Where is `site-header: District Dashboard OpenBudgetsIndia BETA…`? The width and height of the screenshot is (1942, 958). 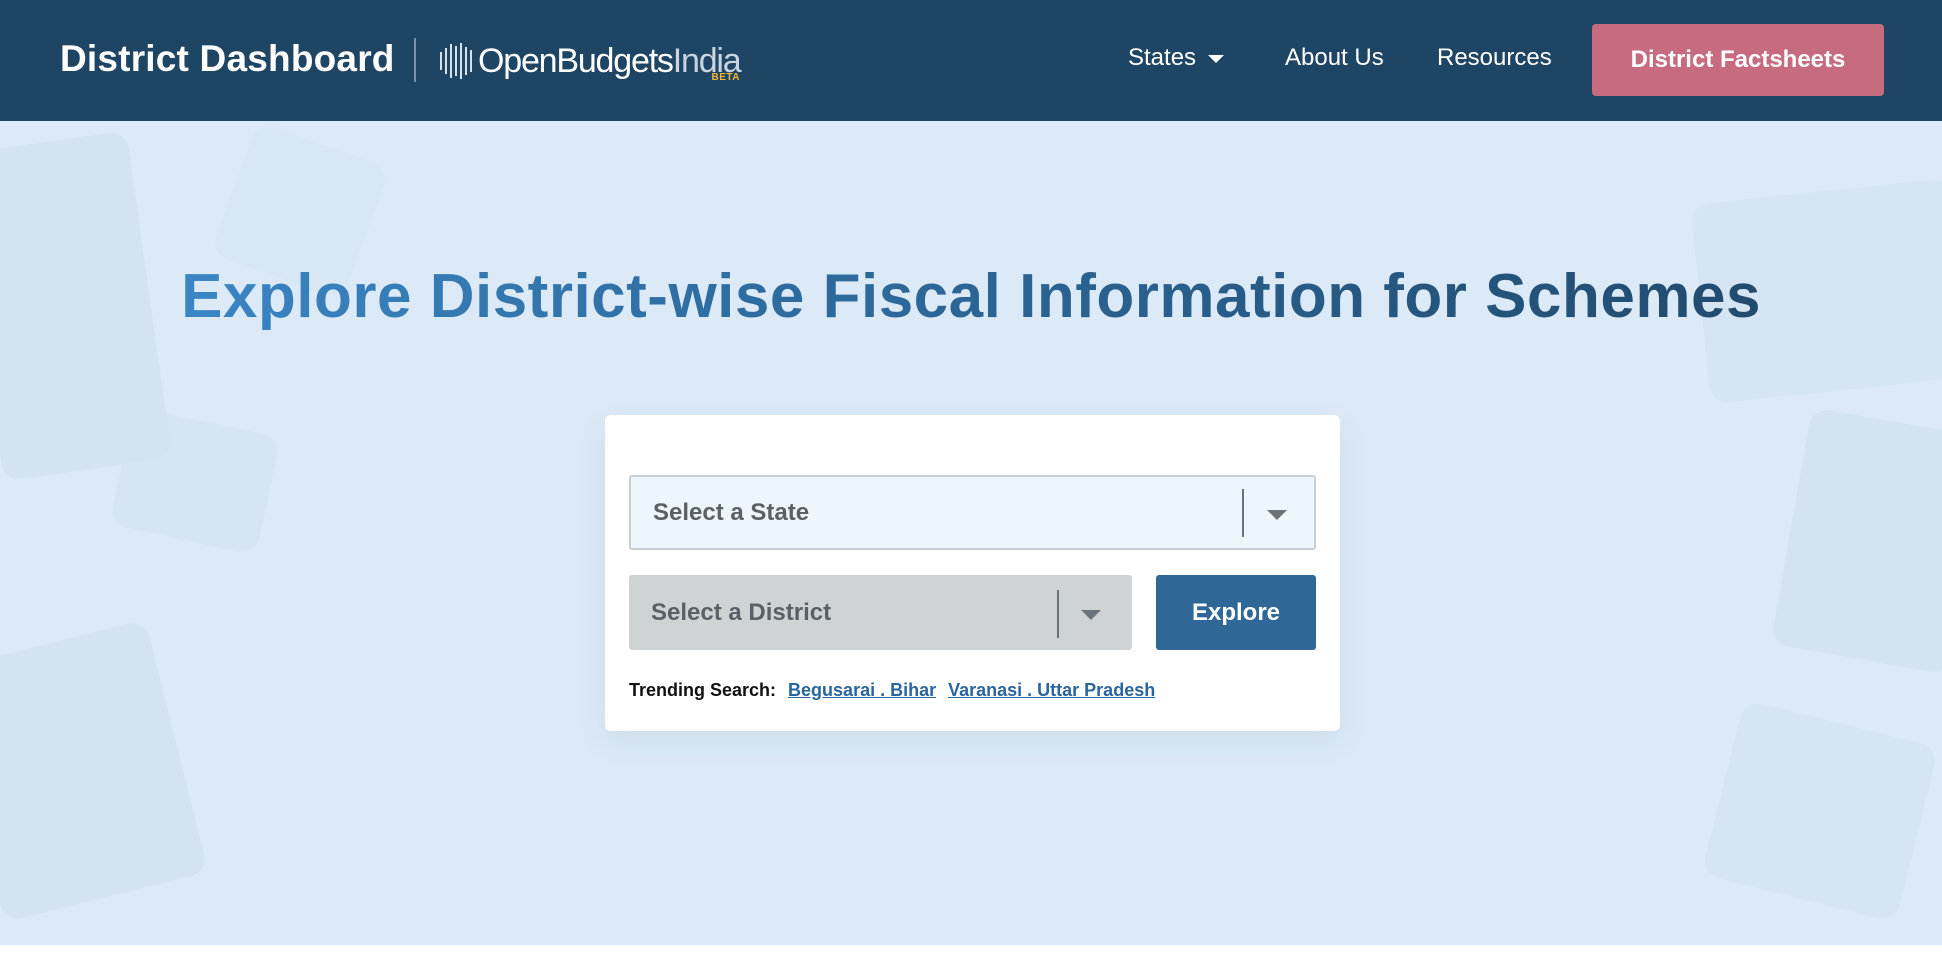
site-header: District Dashboard OpenBudgetsIndia BETA… is located at coordinates (971, 60).